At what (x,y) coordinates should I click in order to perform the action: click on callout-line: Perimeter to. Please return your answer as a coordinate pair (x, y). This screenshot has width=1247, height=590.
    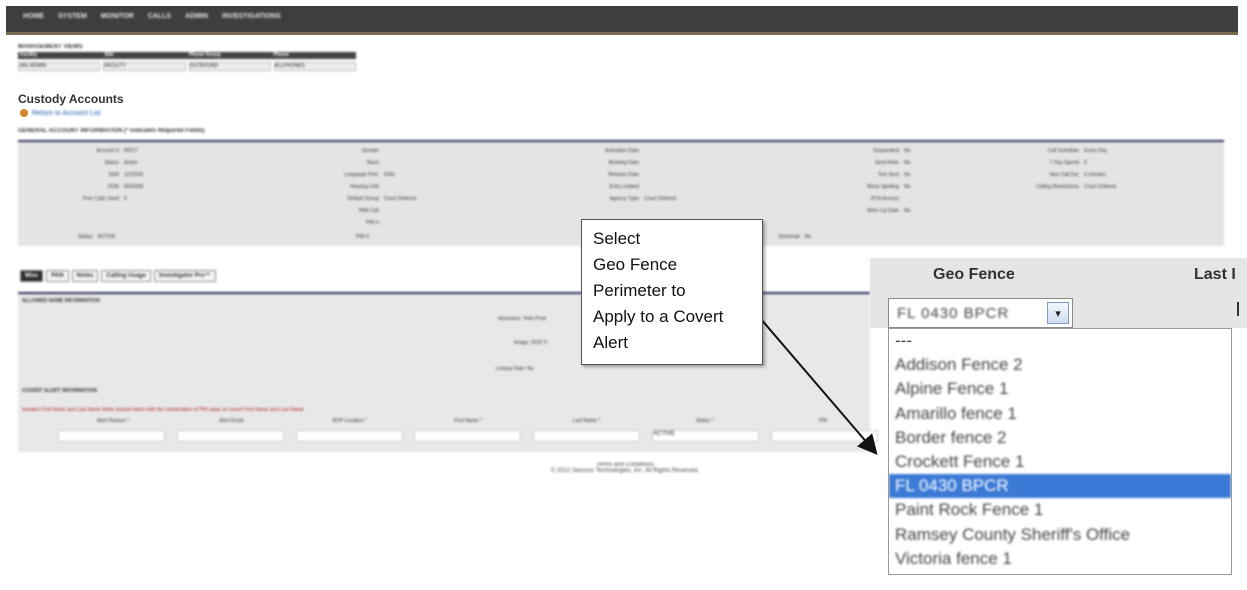
    Looking at the image, I should click on (639, 290).